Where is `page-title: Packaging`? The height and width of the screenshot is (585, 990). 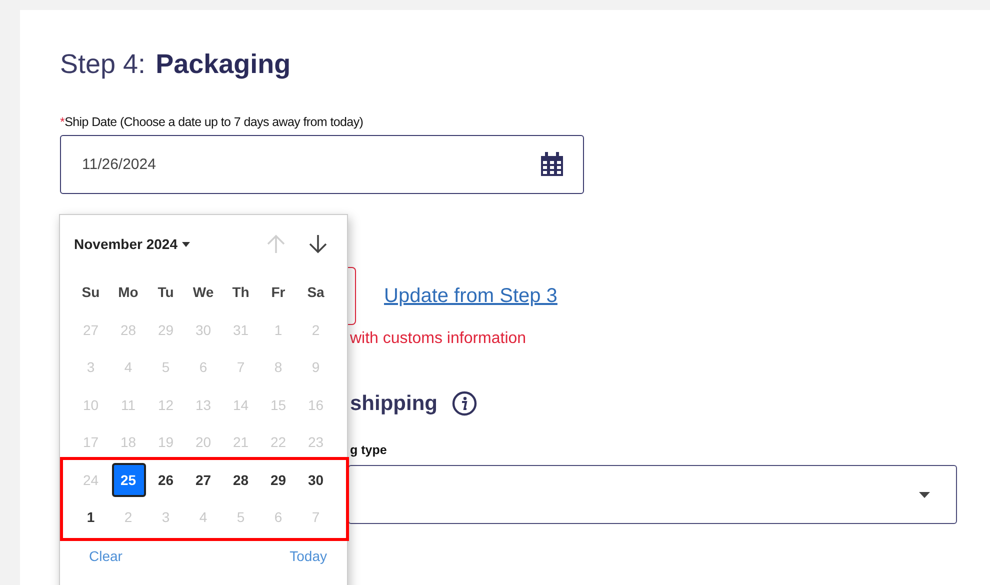 page-title: Packaging is located at coordinates (223, 64).